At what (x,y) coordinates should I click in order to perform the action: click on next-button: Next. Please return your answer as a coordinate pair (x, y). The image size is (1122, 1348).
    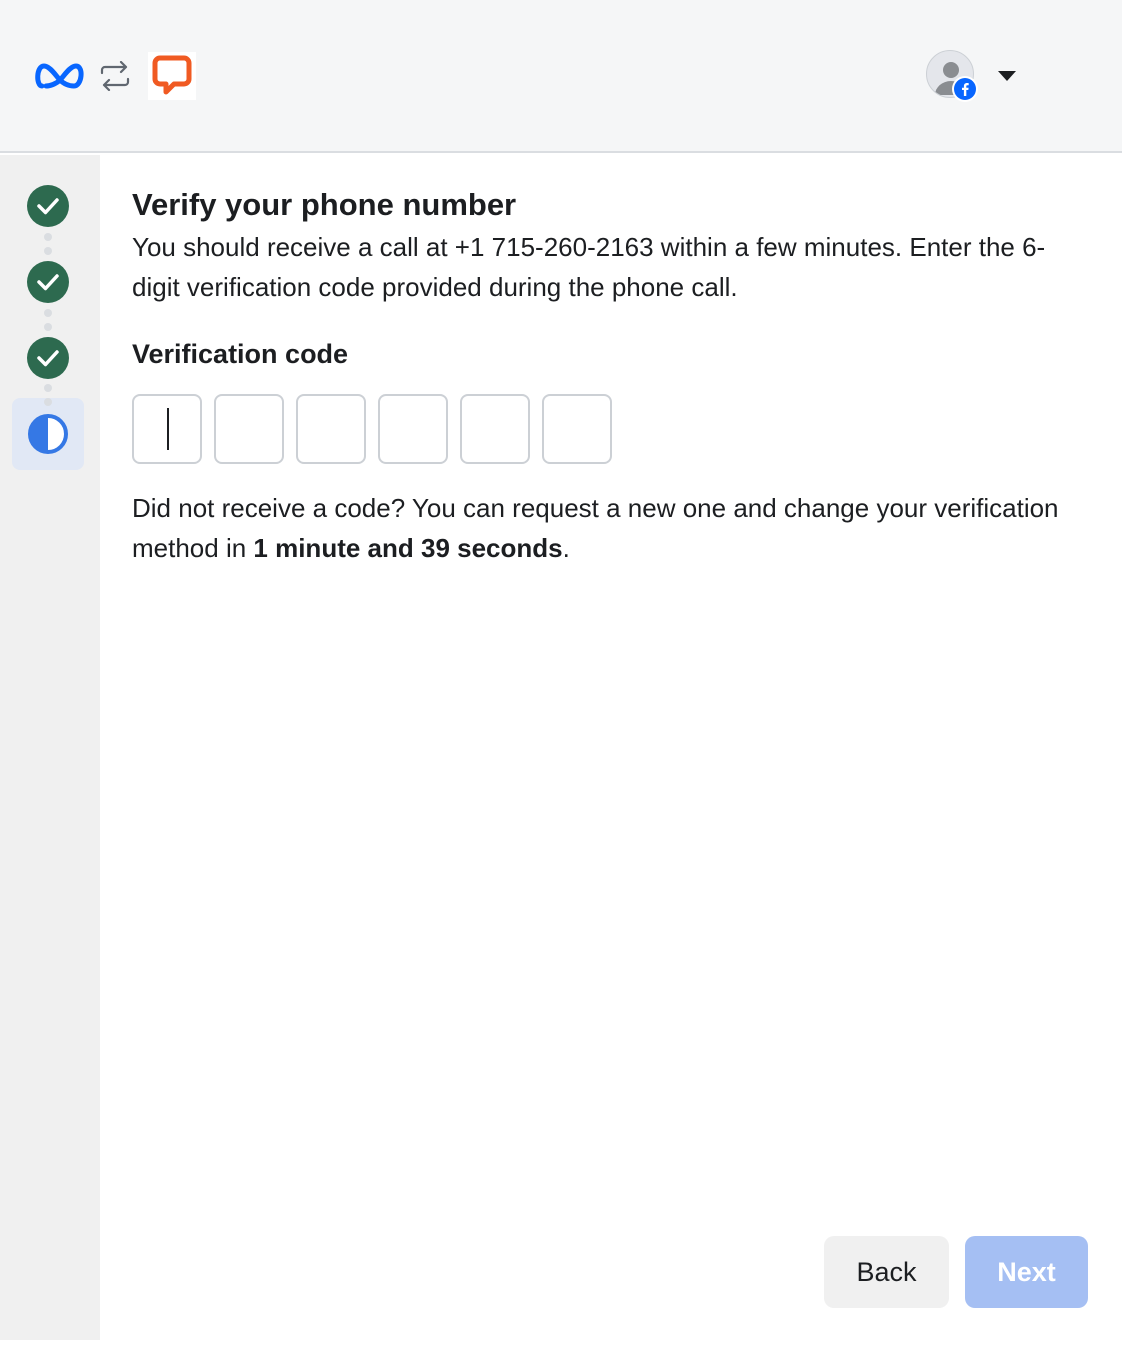
    Looking at the image, I should click on (1026, 1272).